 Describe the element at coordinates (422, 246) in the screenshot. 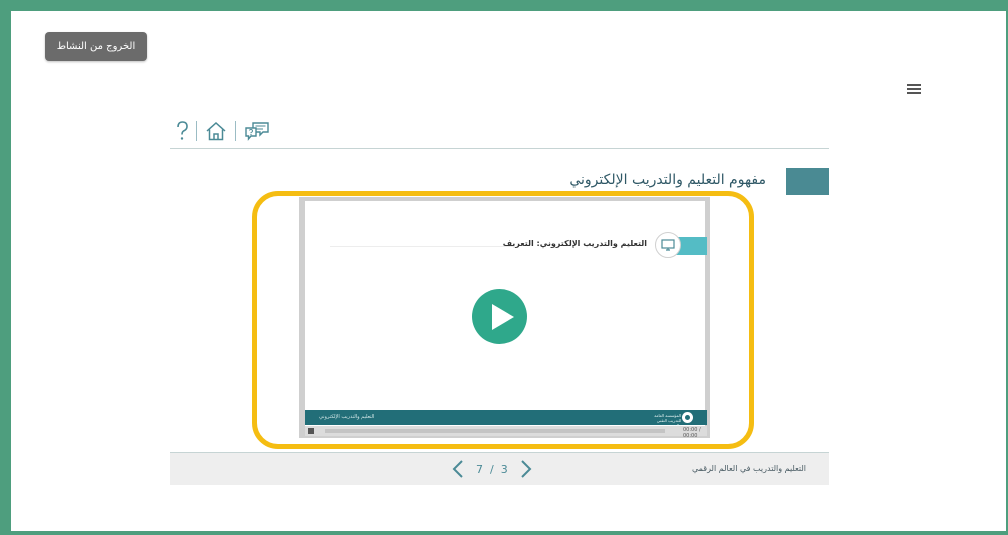

I see `slide-title-underline` at that location.